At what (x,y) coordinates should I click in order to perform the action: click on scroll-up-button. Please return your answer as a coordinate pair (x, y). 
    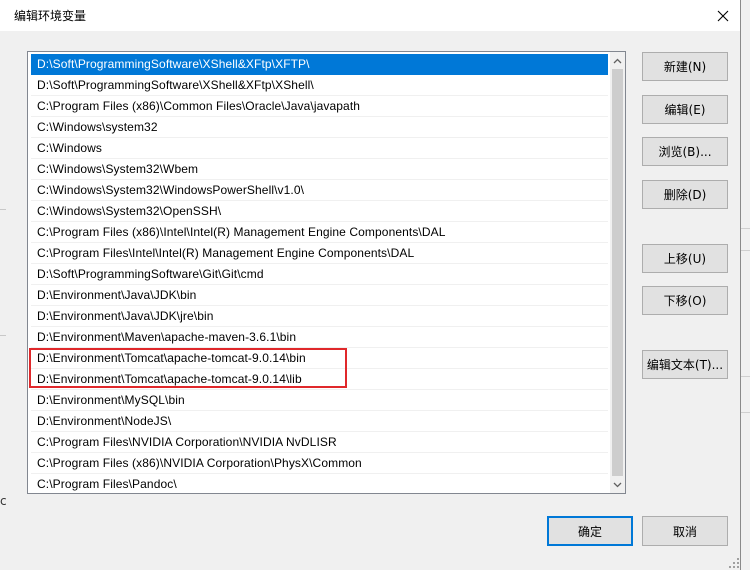
    Looking at the image, I should click on (617, 60).